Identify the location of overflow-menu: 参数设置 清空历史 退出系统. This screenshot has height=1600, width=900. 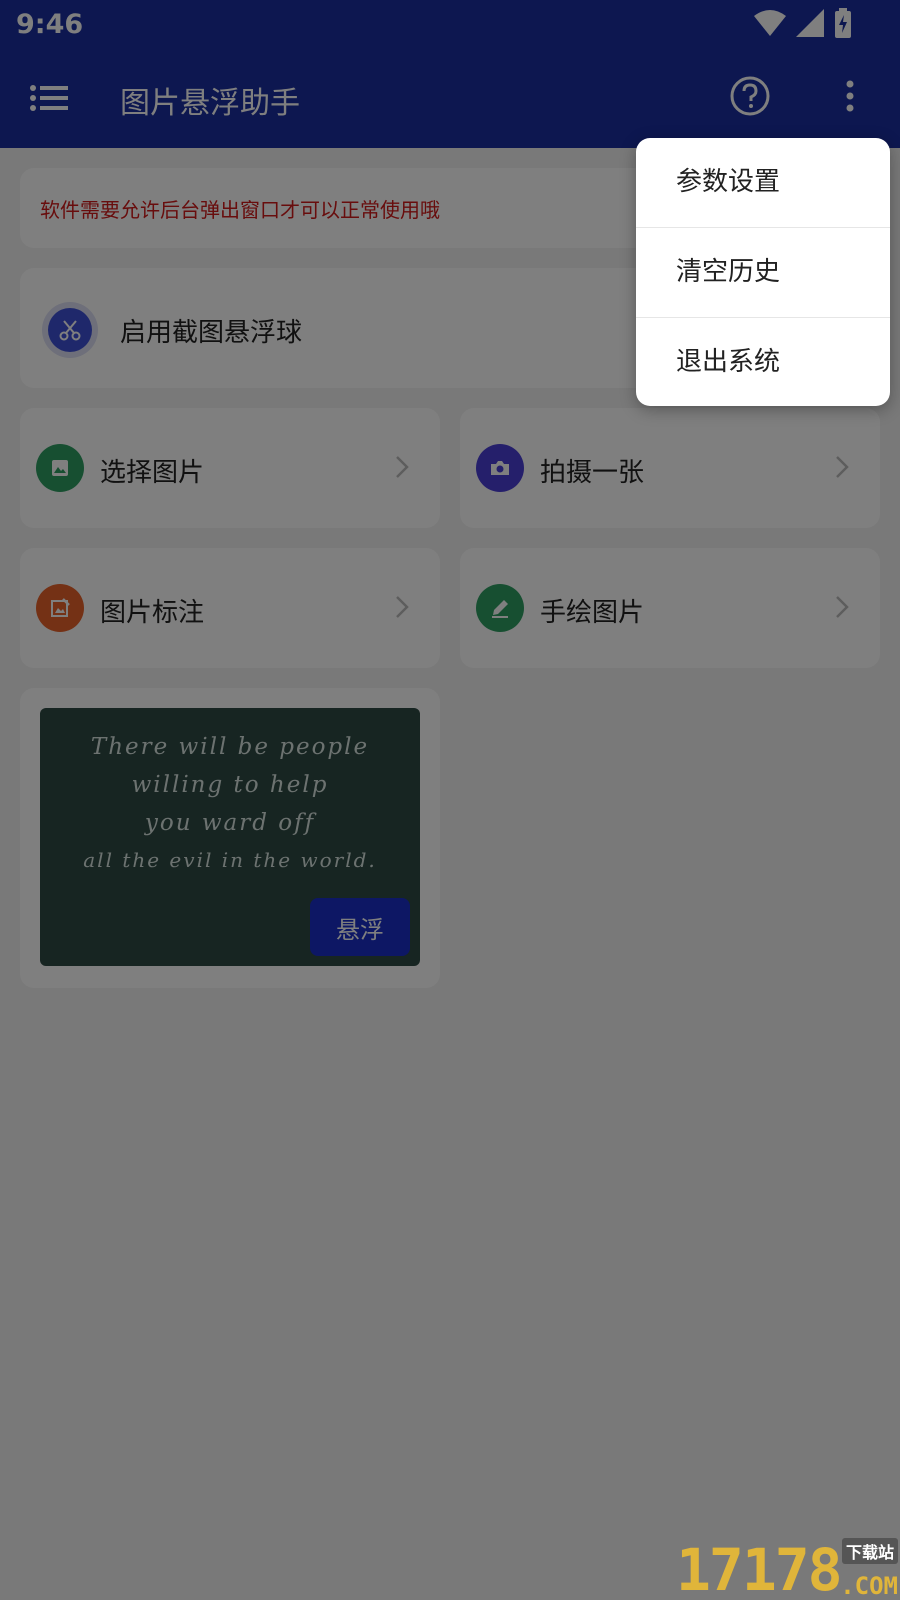
(763, 272).